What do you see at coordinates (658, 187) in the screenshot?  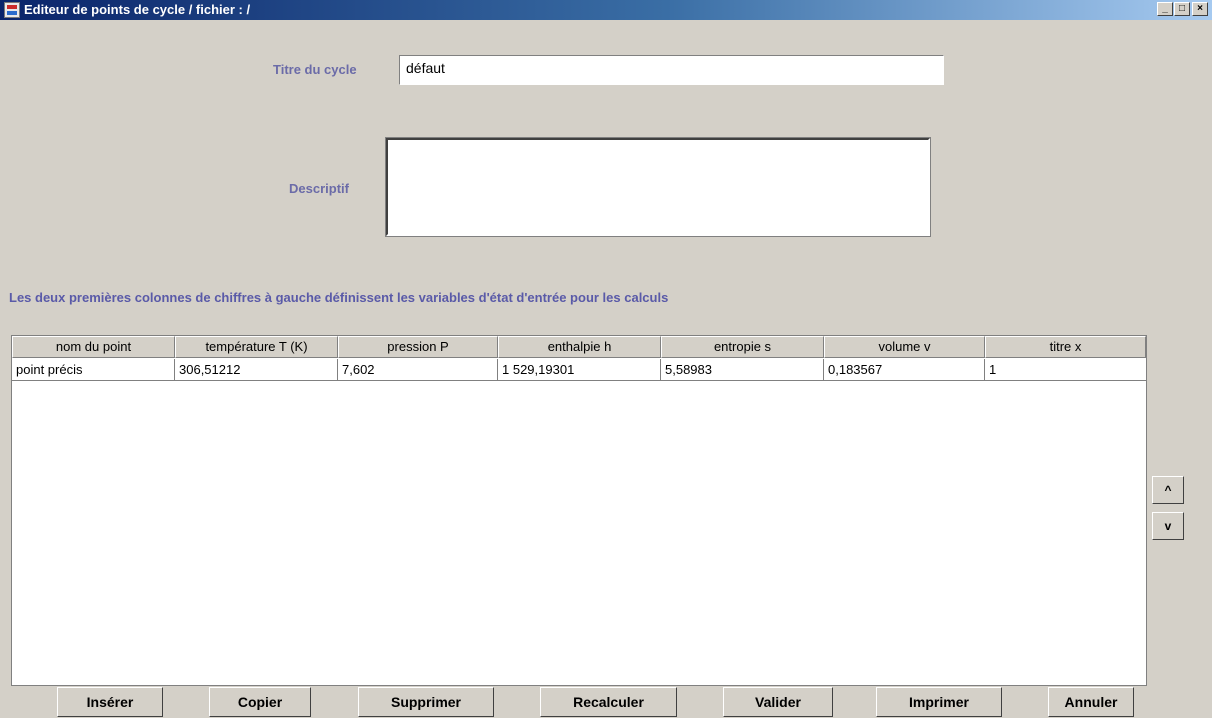 I see `description-textarea` at bounding box center [658, 187].